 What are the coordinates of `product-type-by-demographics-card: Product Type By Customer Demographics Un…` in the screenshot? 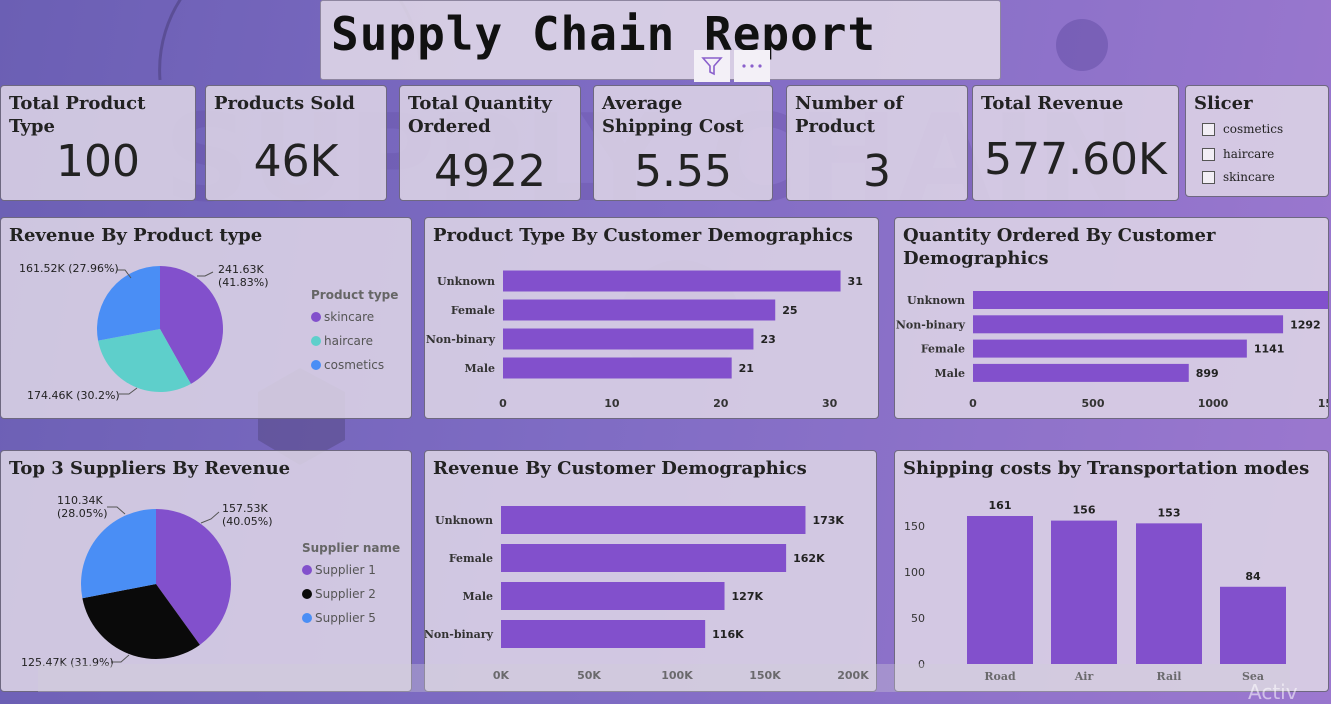 It's located at (651, 318).